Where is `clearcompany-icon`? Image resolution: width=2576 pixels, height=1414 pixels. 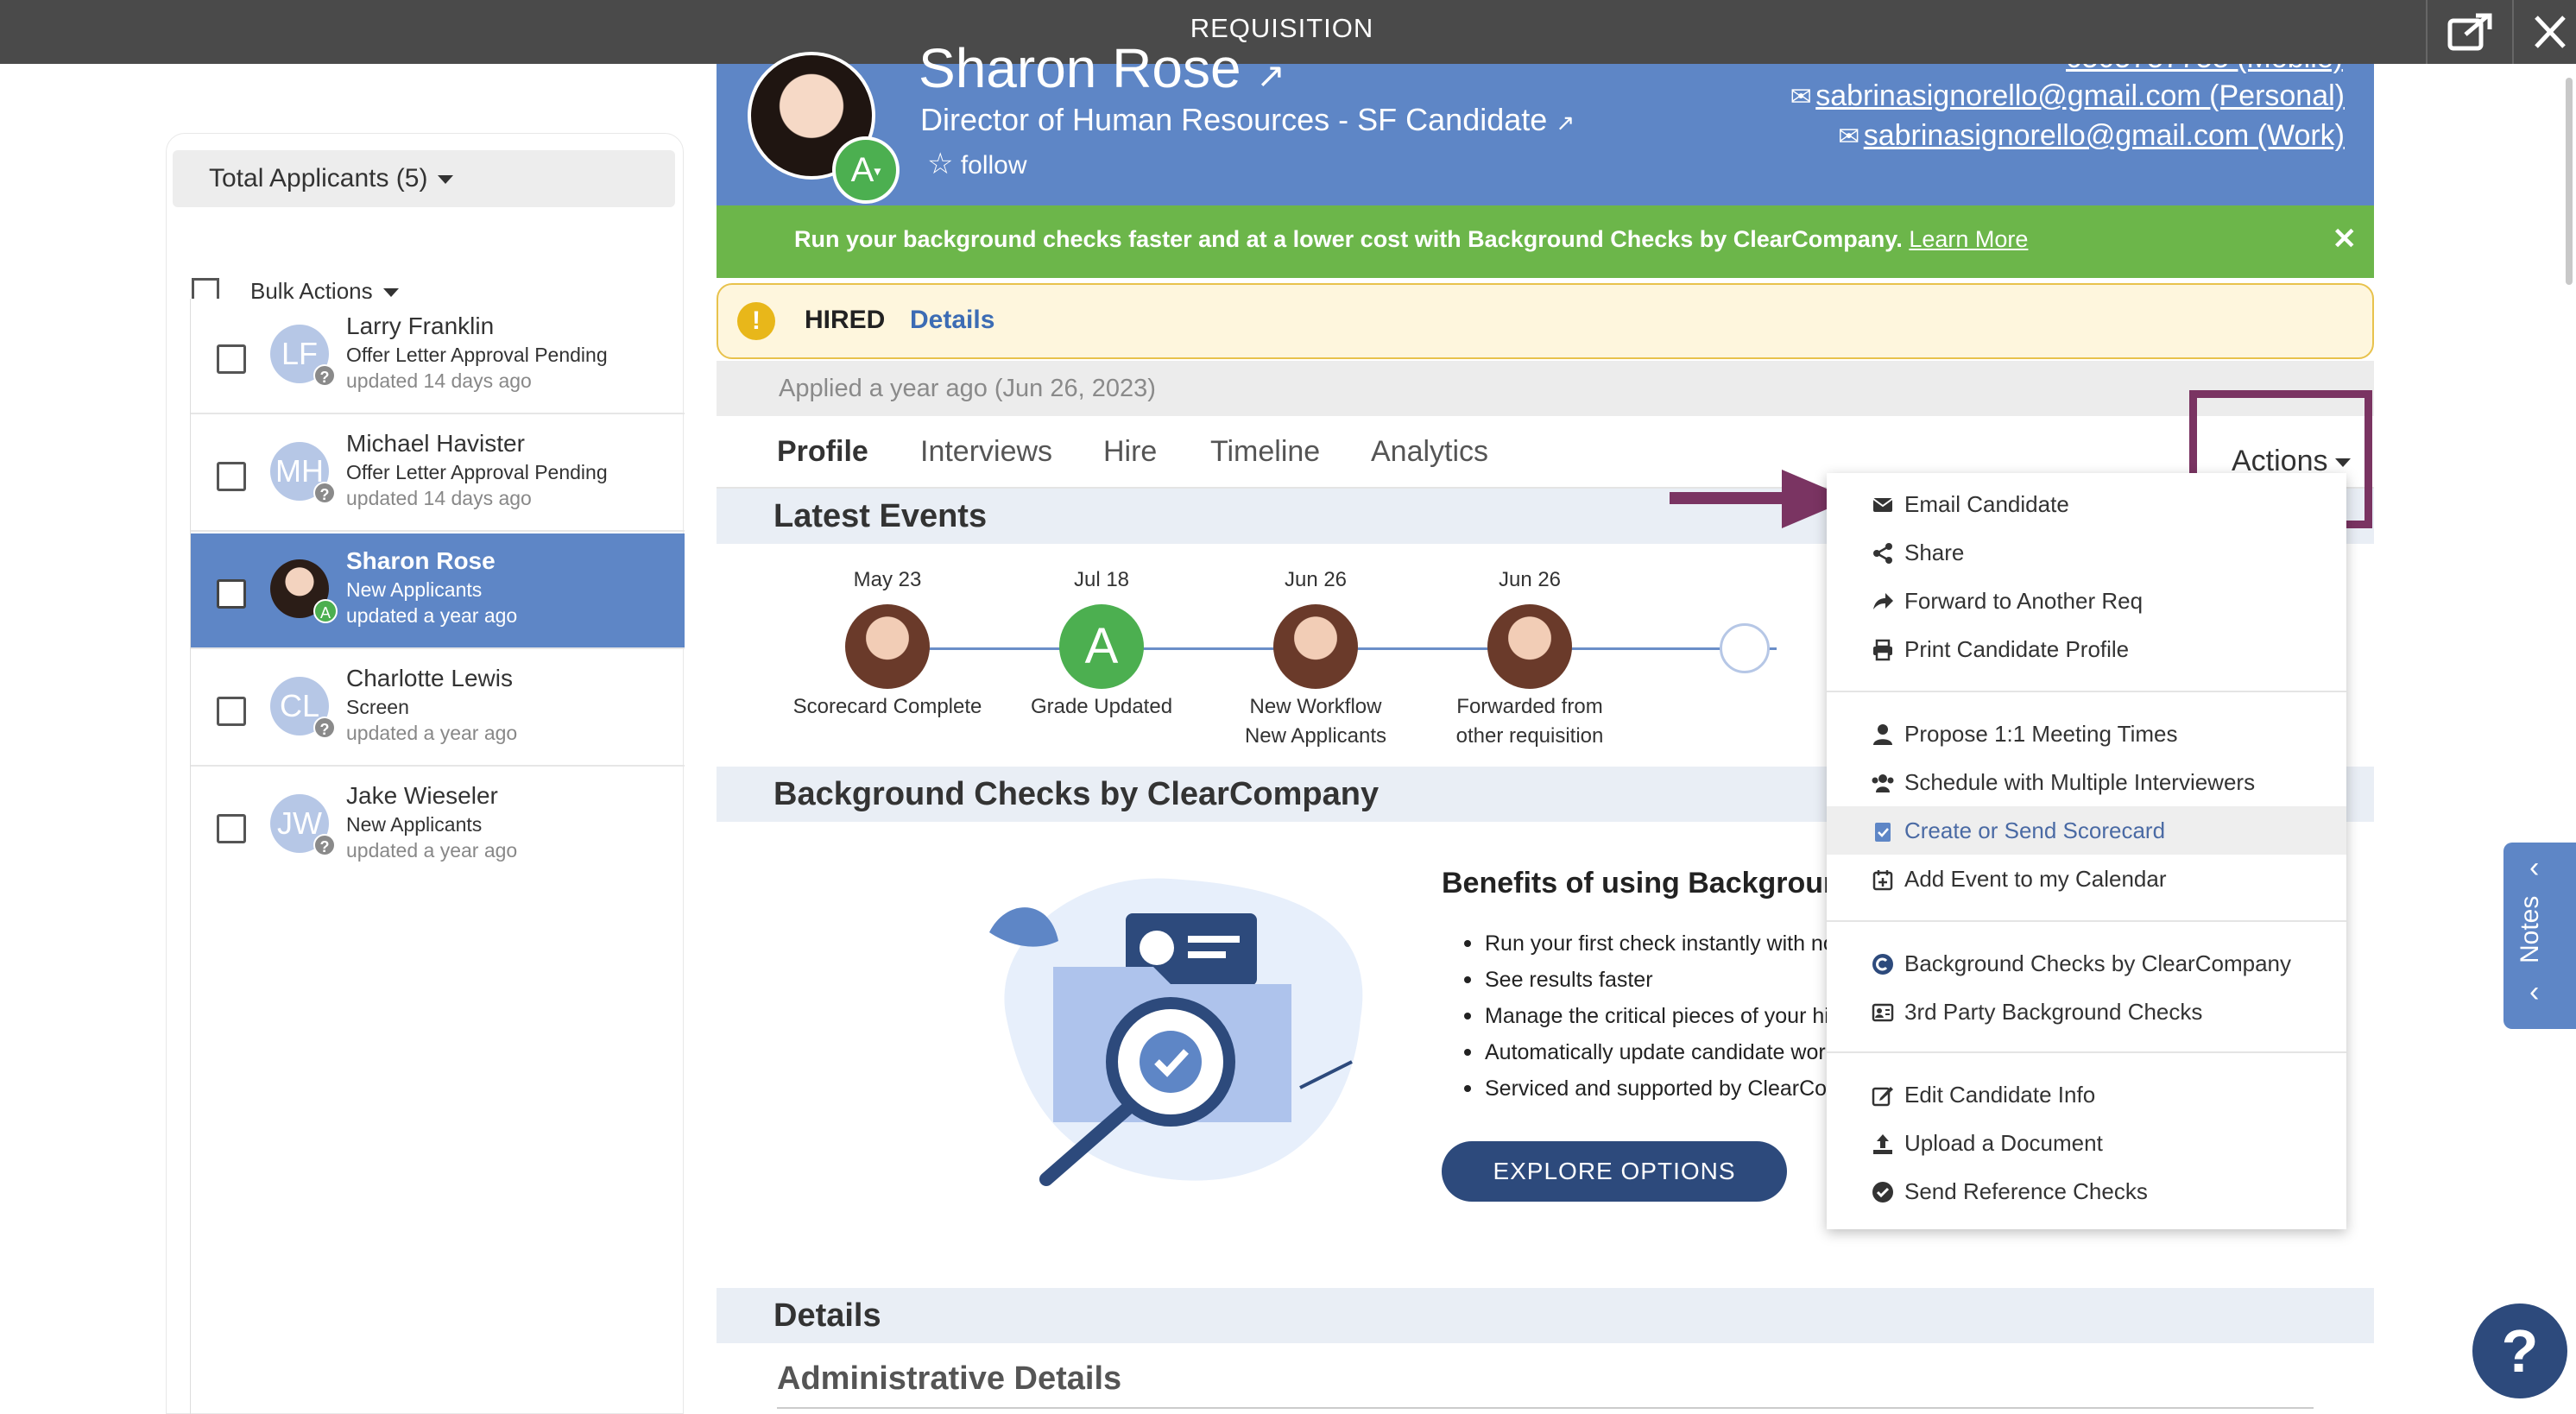 clearcompany-icon is located at coordinates (1882, 964).